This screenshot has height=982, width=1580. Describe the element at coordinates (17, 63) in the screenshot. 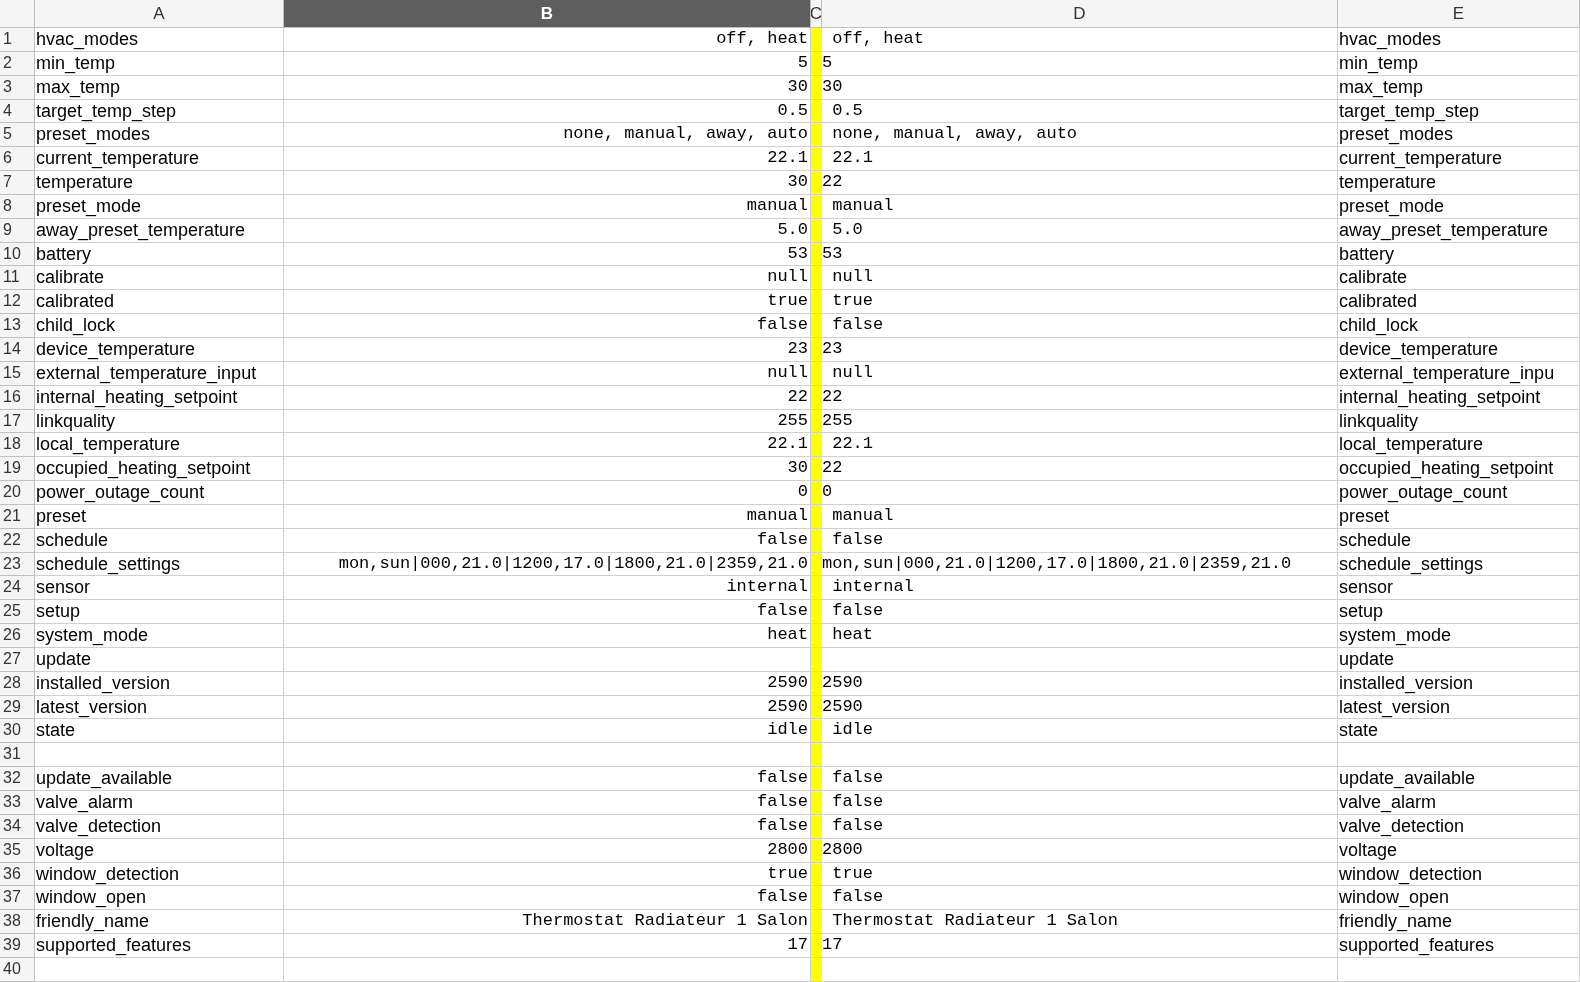

I see `row-number: 2` at that location.